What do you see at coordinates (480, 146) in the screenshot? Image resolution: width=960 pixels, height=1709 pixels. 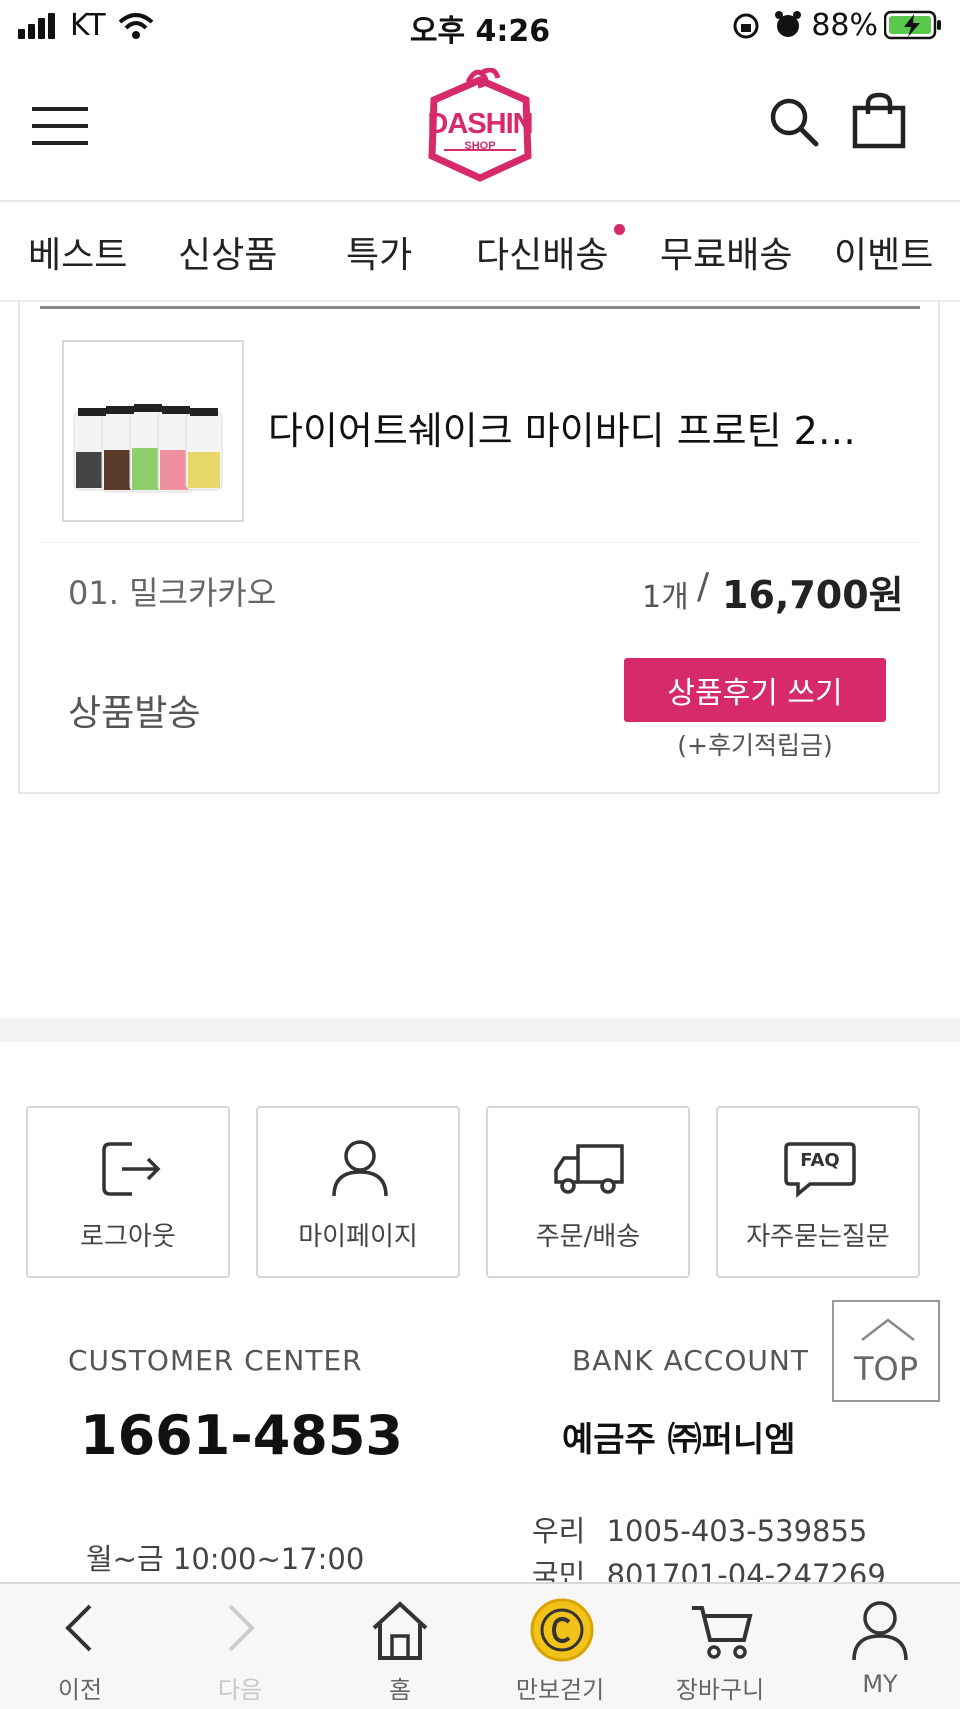 I see `logo-subtext: SHOP` at bounding box center [480, 146].